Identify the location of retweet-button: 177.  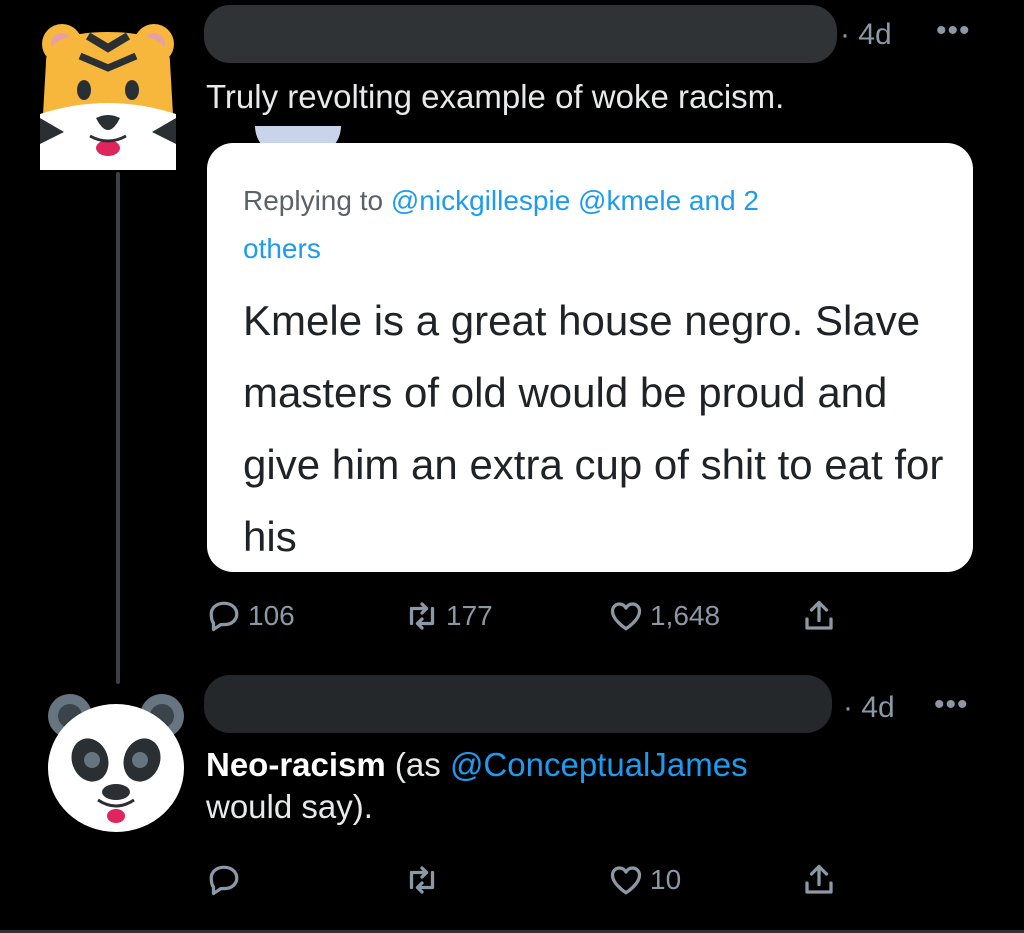
(448, 616).